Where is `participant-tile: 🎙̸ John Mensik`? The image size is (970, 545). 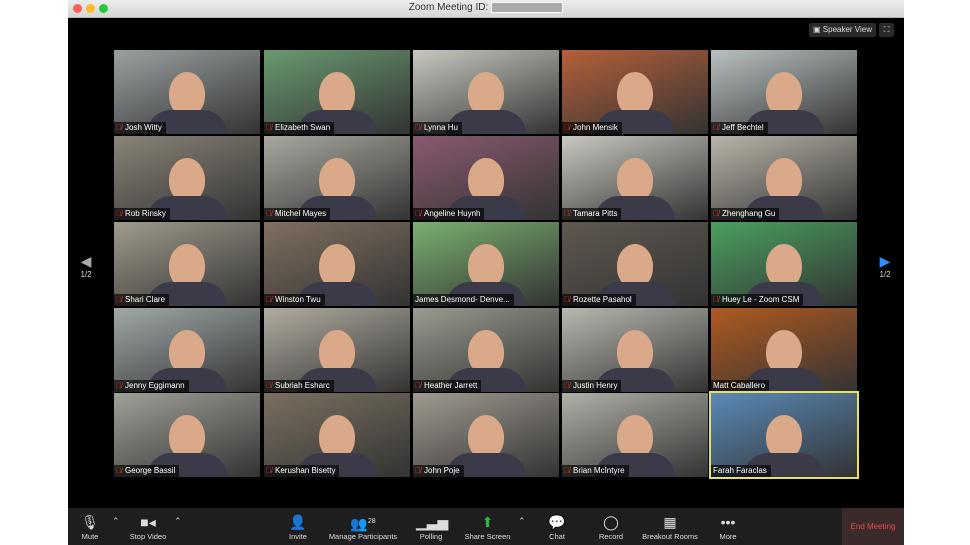
participant-tile: 🎙̸ John Mensik is located at coordinates (635, 92).